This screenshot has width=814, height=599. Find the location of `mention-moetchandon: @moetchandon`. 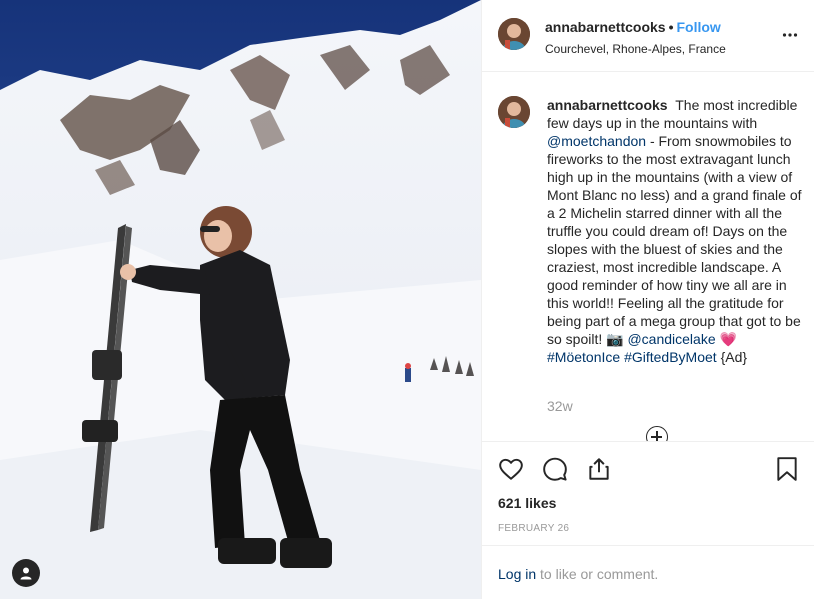

mention-moetchandon: @moetchandon is located at coordinates (596, 141).